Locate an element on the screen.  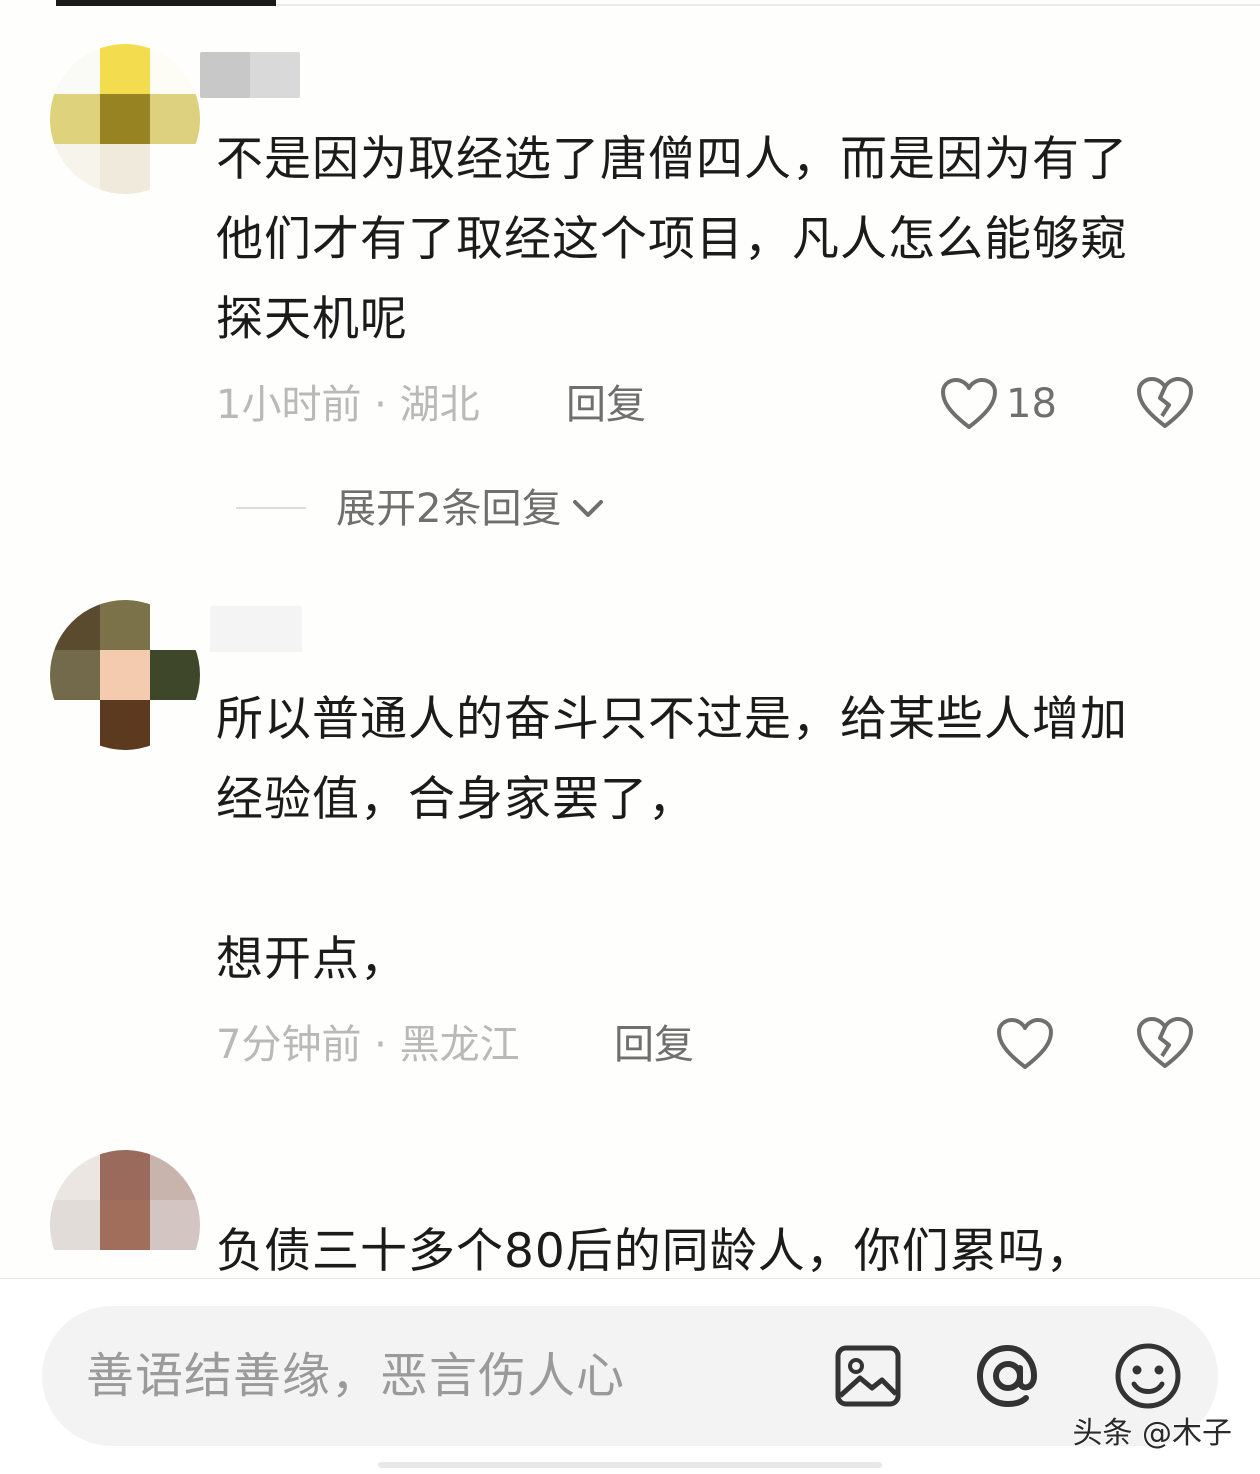
expand-replies-button: 展开2条回复 is located at coordinates (470, 509).